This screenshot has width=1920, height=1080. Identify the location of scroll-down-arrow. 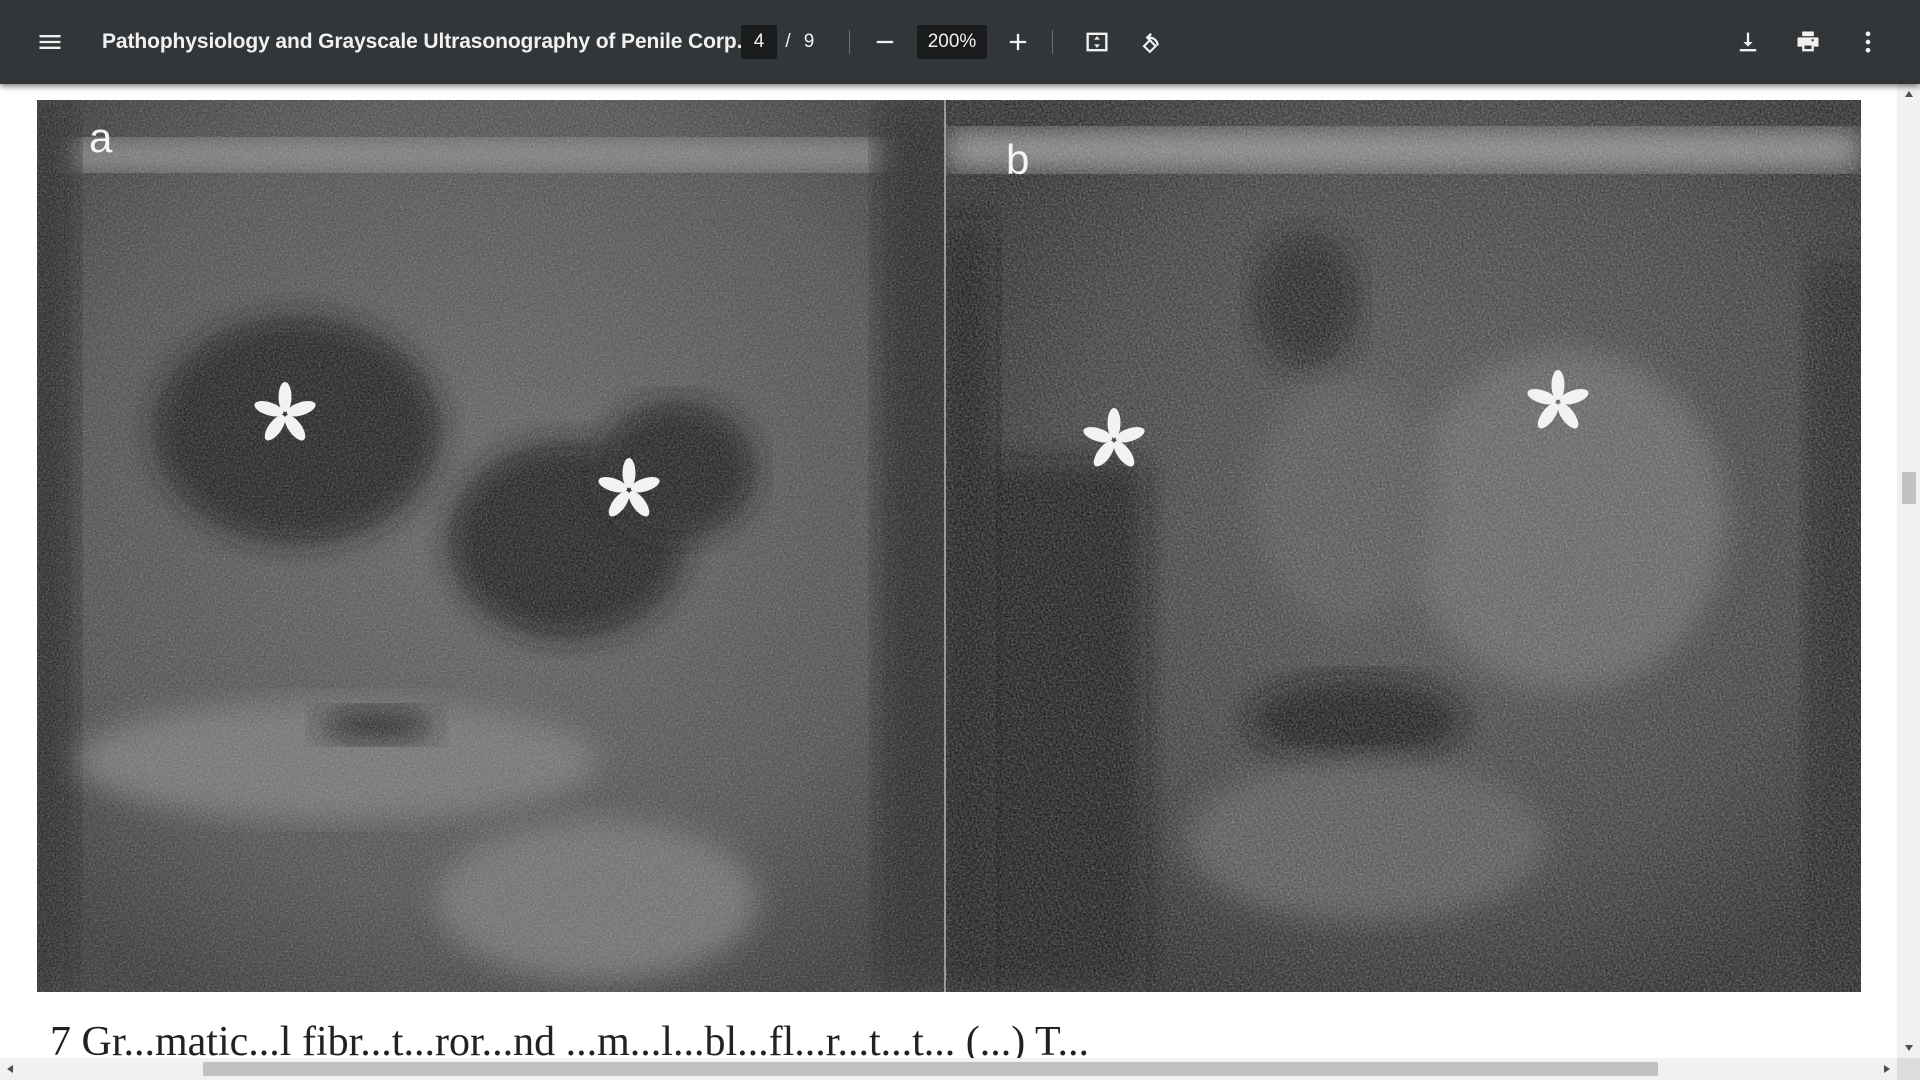
(1908, 1048).